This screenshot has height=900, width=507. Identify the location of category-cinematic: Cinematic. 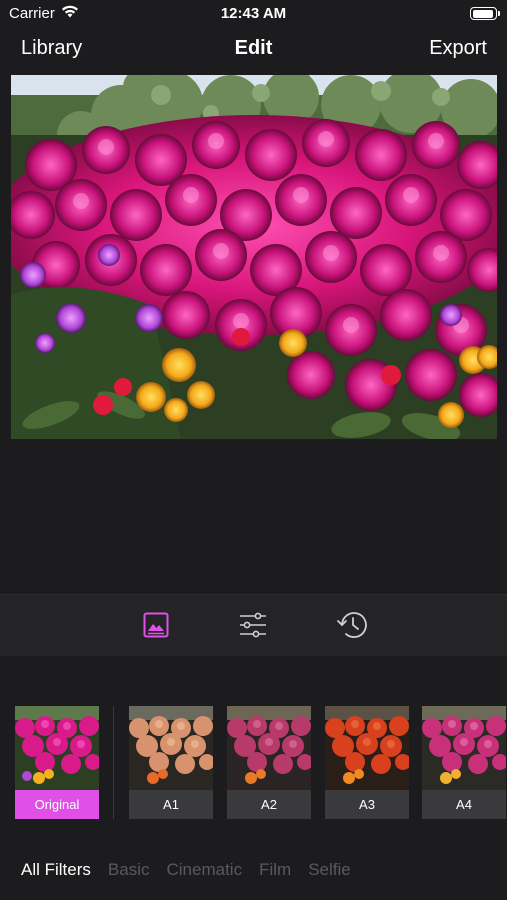
(204, 870).